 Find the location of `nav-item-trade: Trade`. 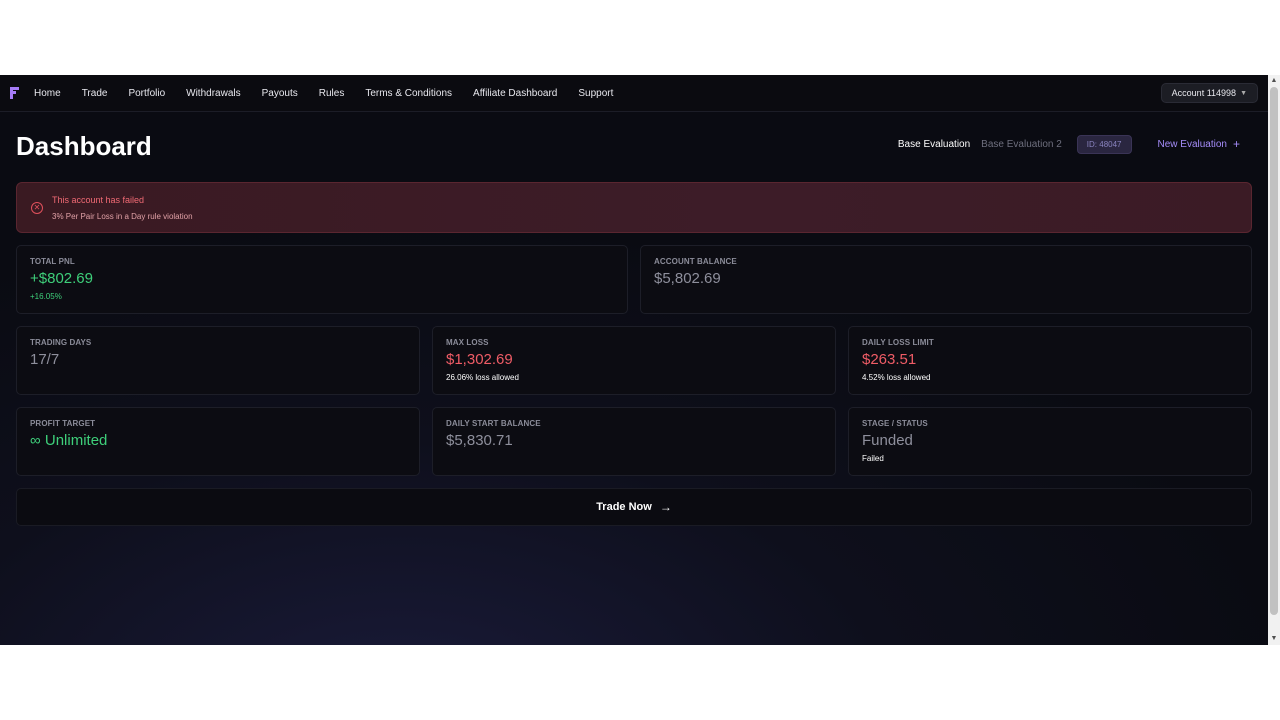

nav-item-trade: Trade is located at coordinates (95, 93).